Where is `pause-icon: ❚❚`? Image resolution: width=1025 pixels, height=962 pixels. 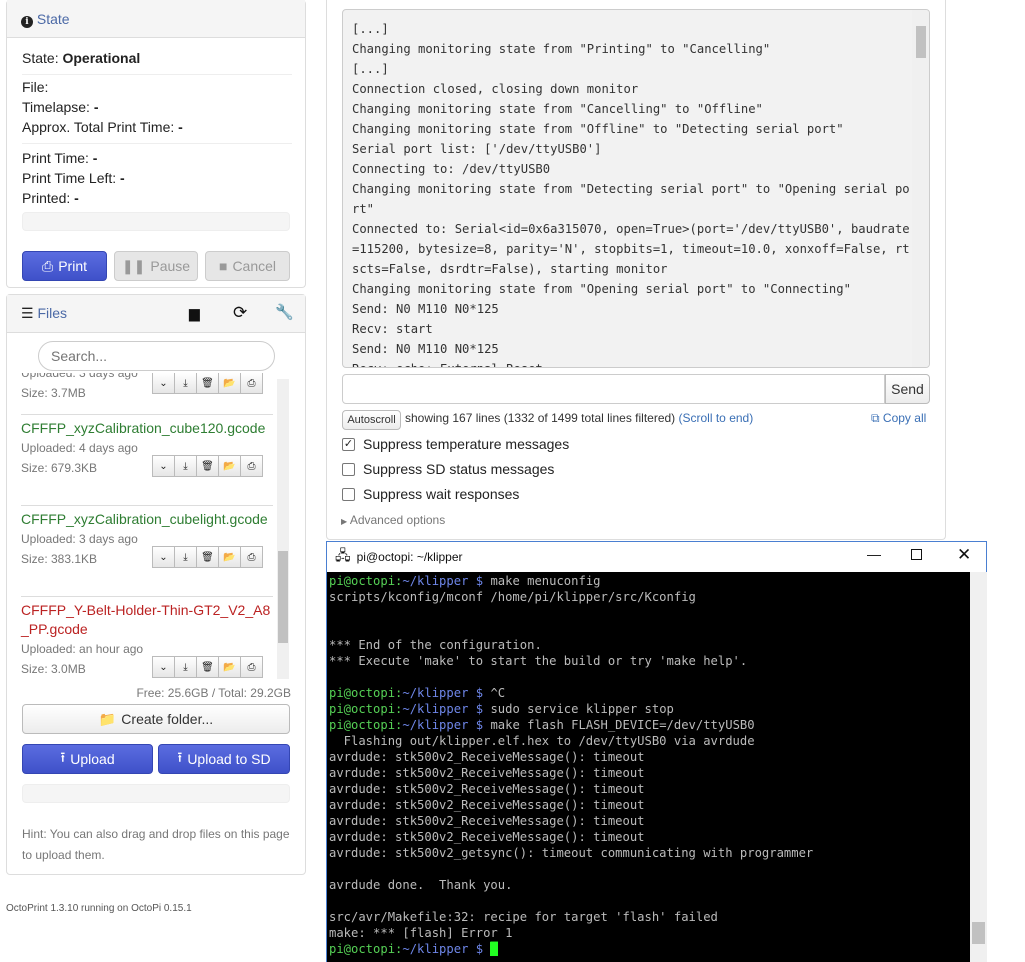 pause-icon: ❚❚ is located at coordinates (133, 265).